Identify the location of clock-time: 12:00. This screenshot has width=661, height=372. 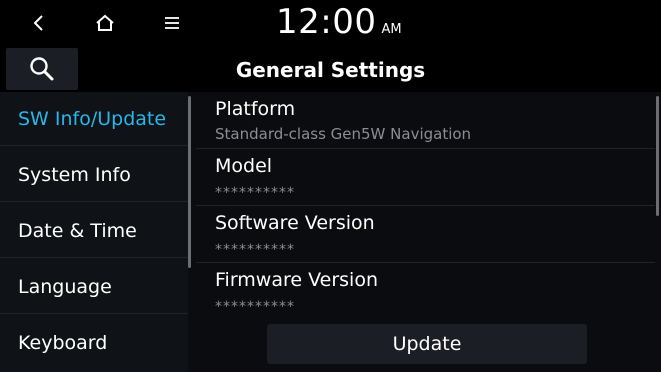
(326, 22).